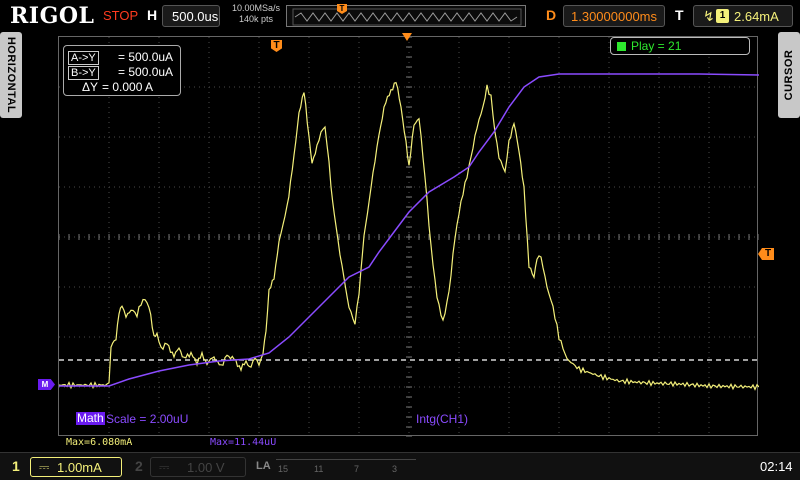  Describe the element at coordinates (90, 87) in the screenshot. I see `cursor-delta-label: ΔY` at that location.